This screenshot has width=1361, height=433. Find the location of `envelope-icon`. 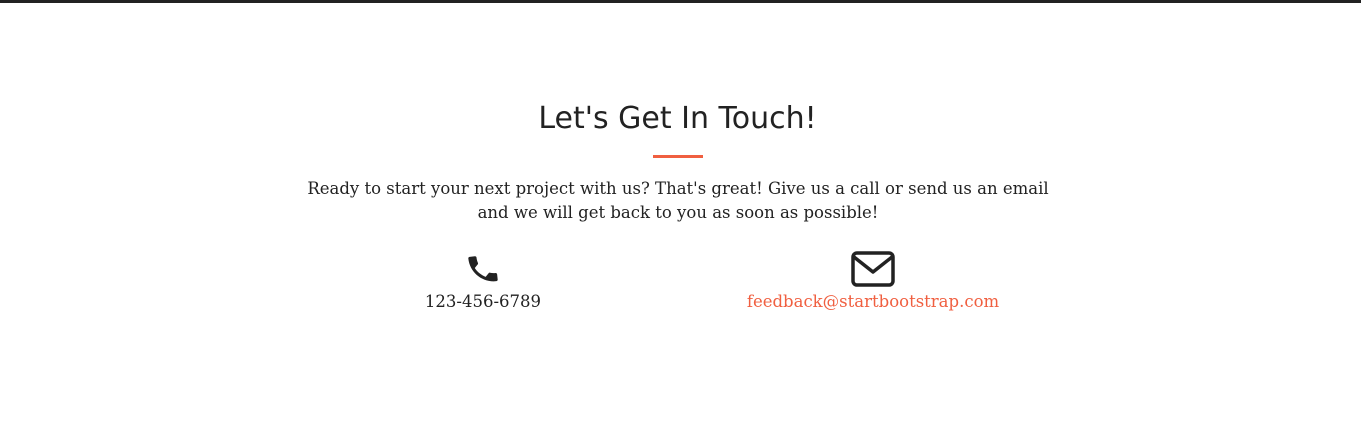

envelope-icon is located at coordinates (873, 267).